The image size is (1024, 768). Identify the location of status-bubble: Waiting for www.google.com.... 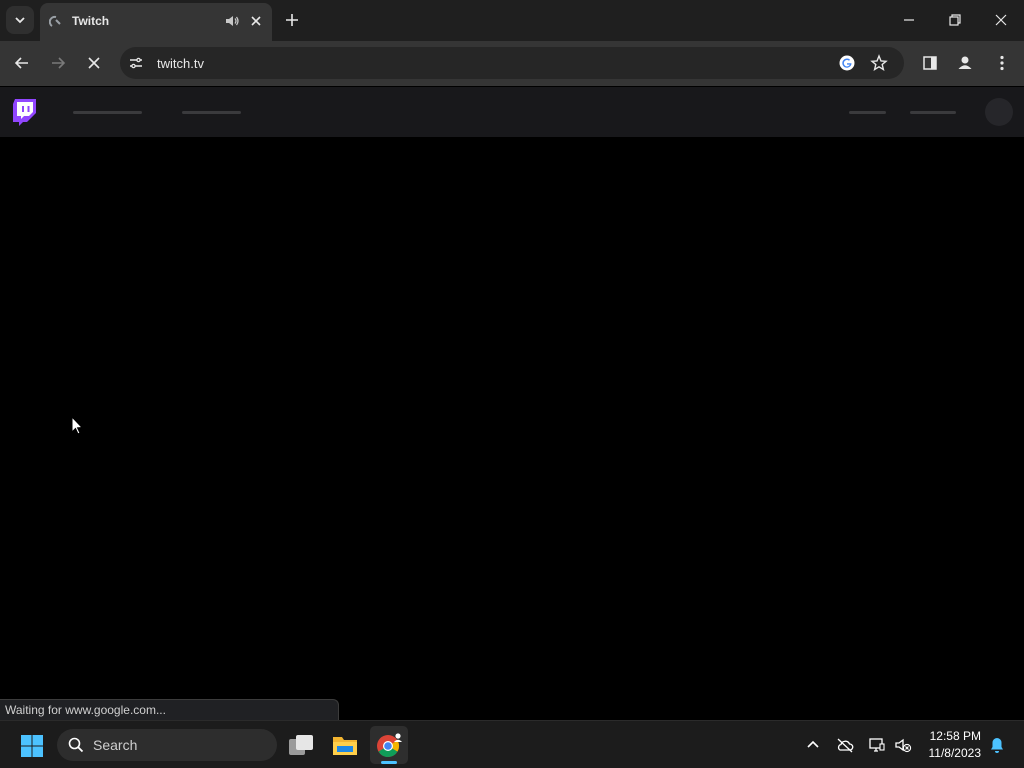
(169, 709).